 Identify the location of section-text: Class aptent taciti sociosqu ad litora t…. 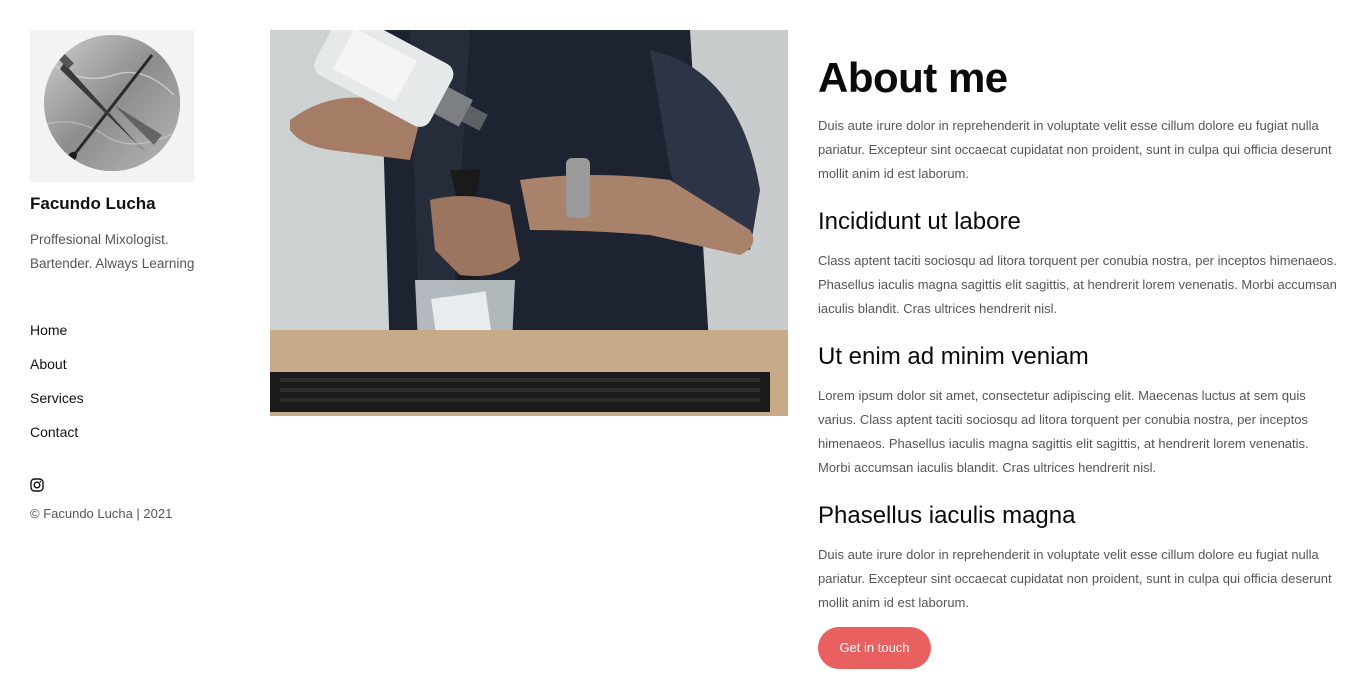
(1077, 284).